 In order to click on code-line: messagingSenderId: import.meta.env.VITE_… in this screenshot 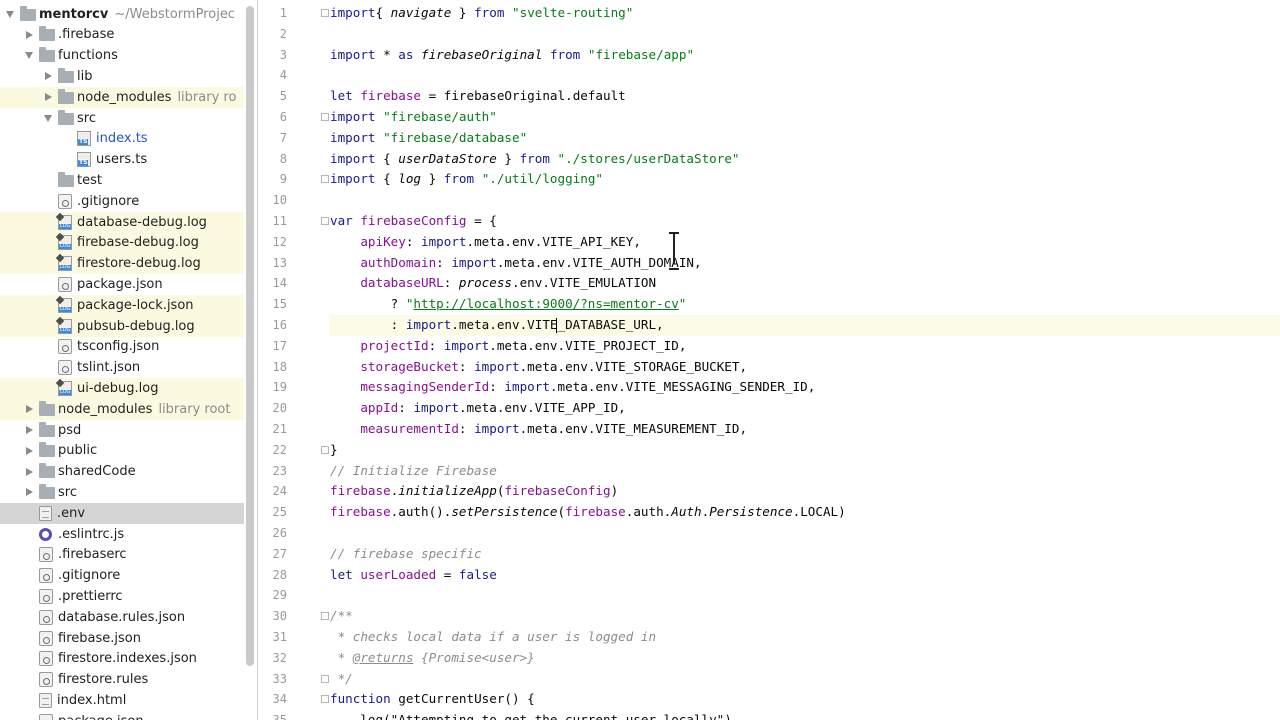, I will do `click(805, 387)`.